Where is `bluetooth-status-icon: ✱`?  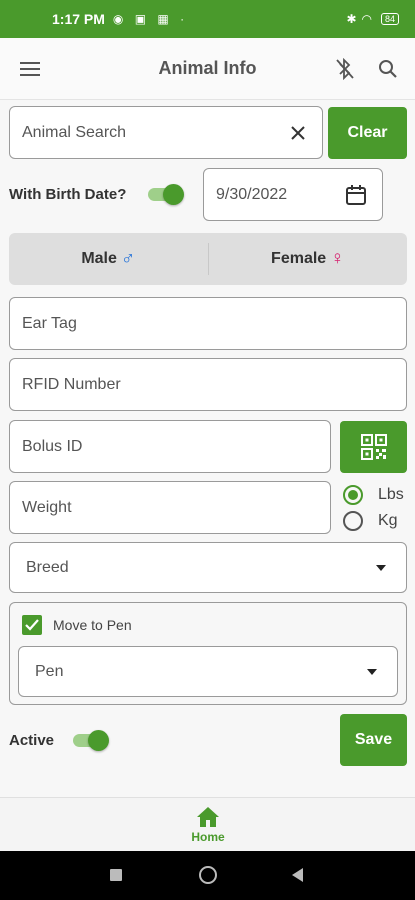
bluetooth-status-icon: ✱ is located at coordinates (354, 19).